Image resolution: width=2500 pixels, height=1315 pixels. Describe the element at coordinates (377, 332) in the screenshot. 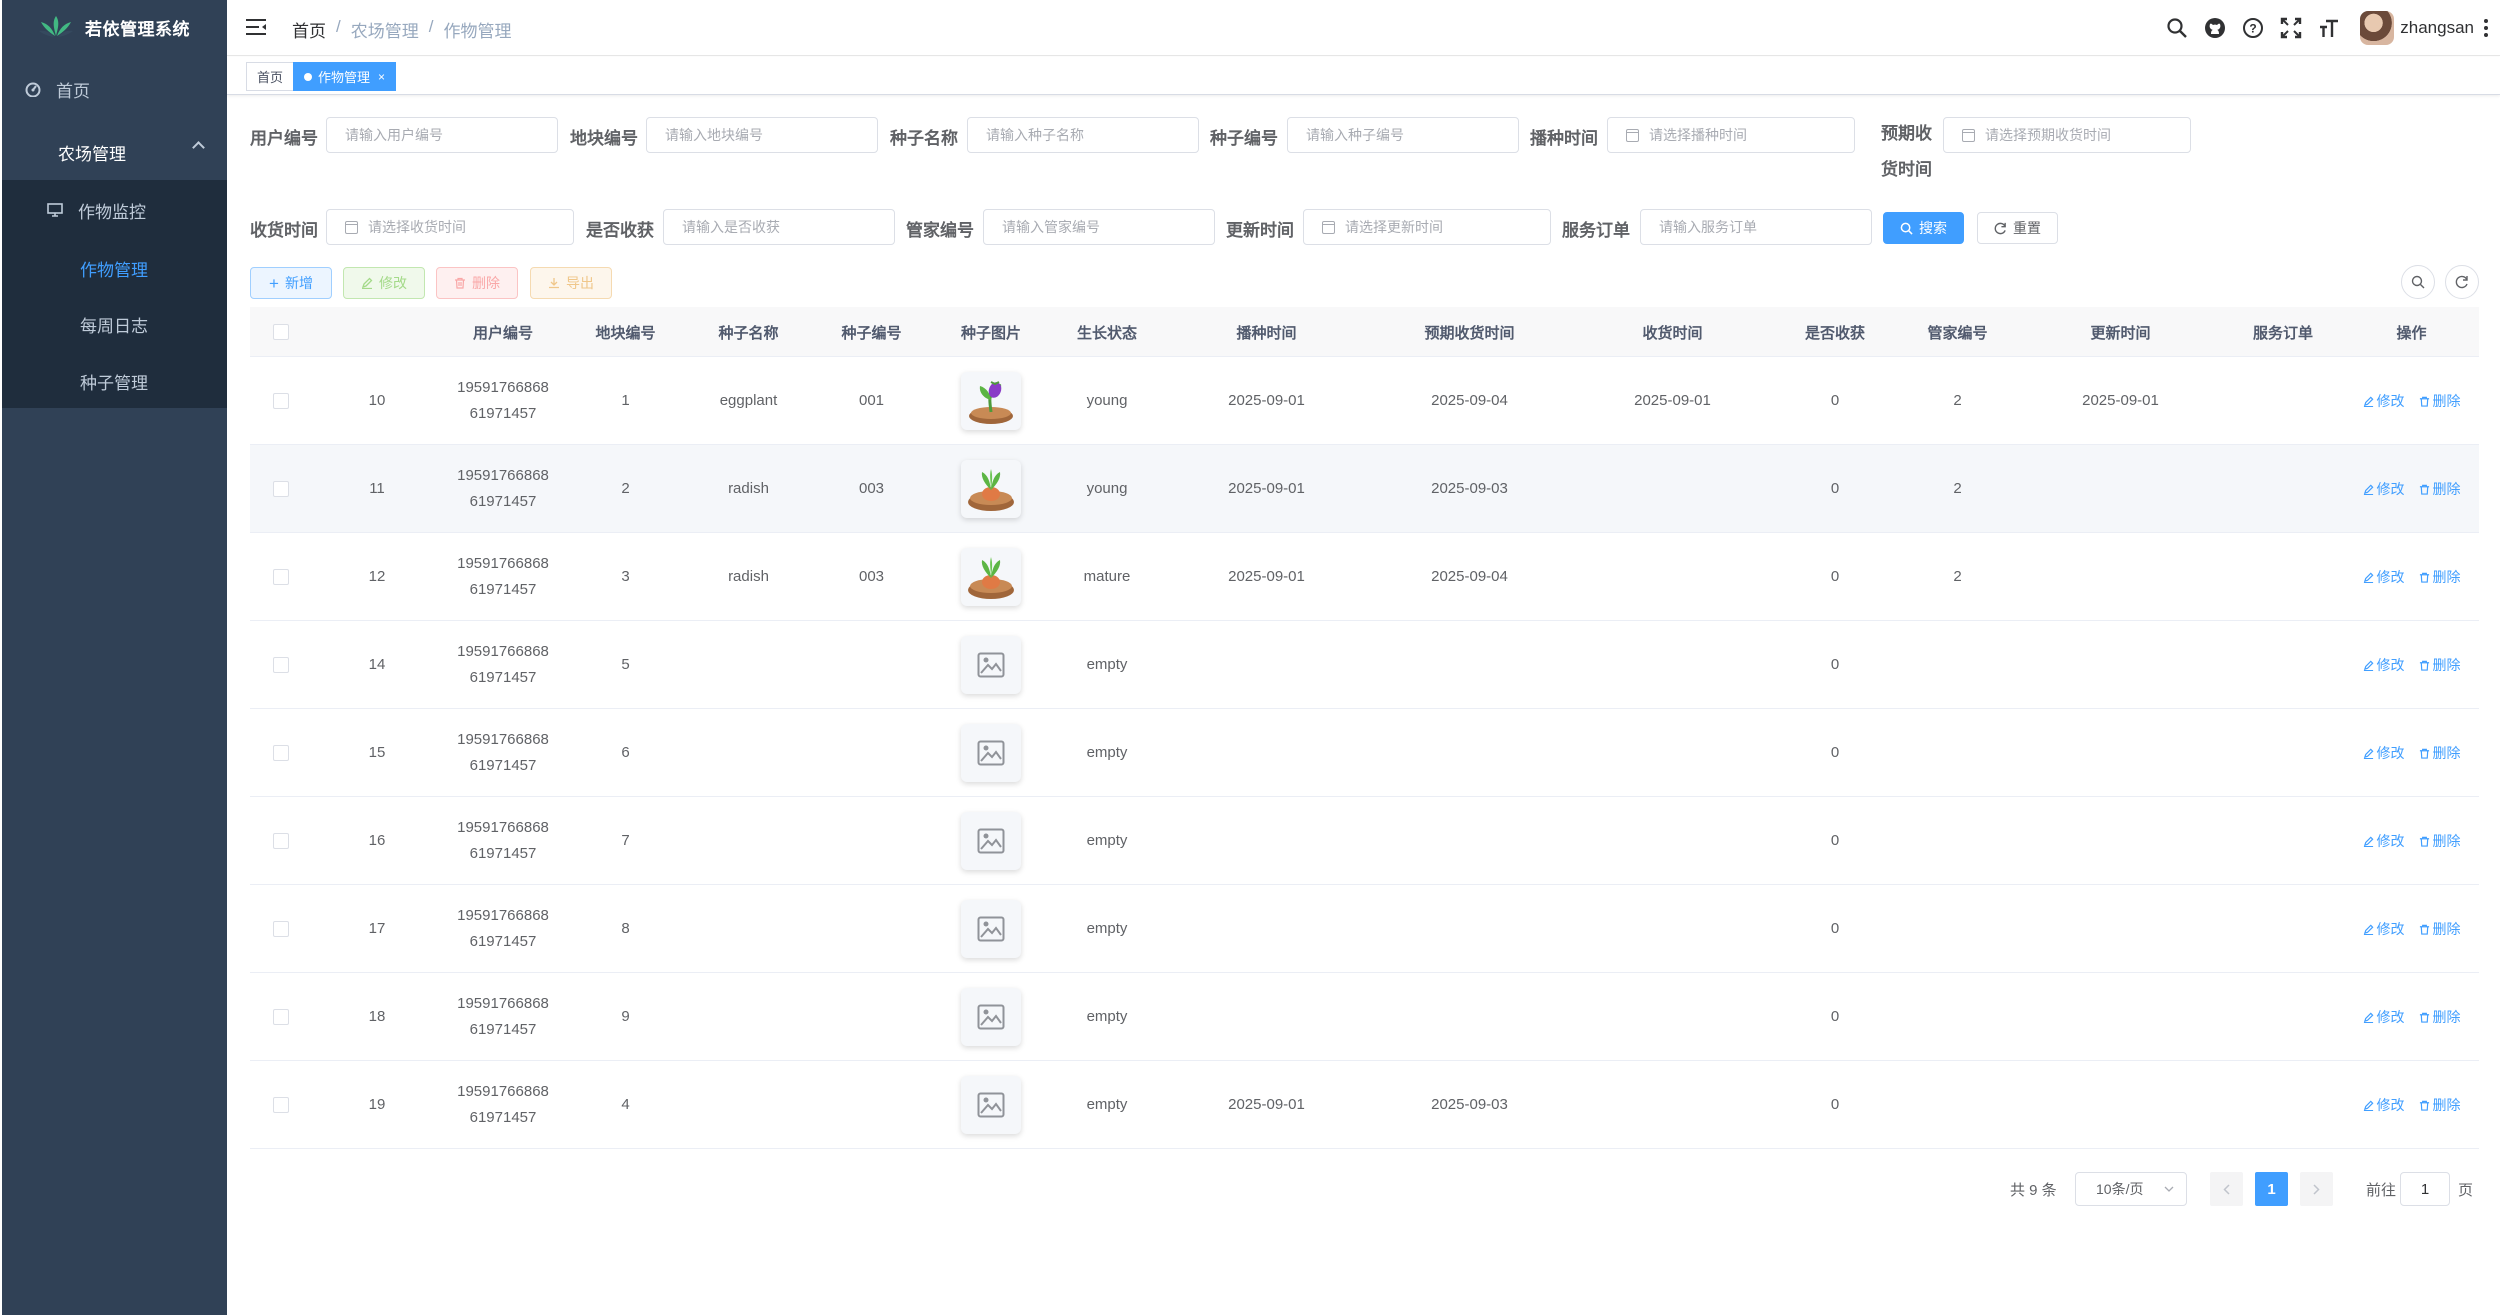

I see `header-cell` at that location.